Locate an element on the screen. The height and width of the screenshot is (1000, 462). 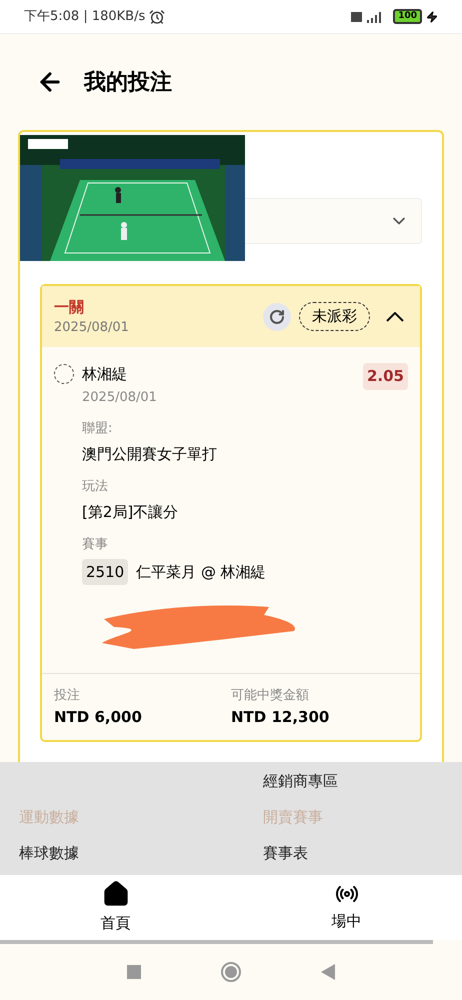
field-value: [第2局]不讓分 is located at coordinates (131, 512).